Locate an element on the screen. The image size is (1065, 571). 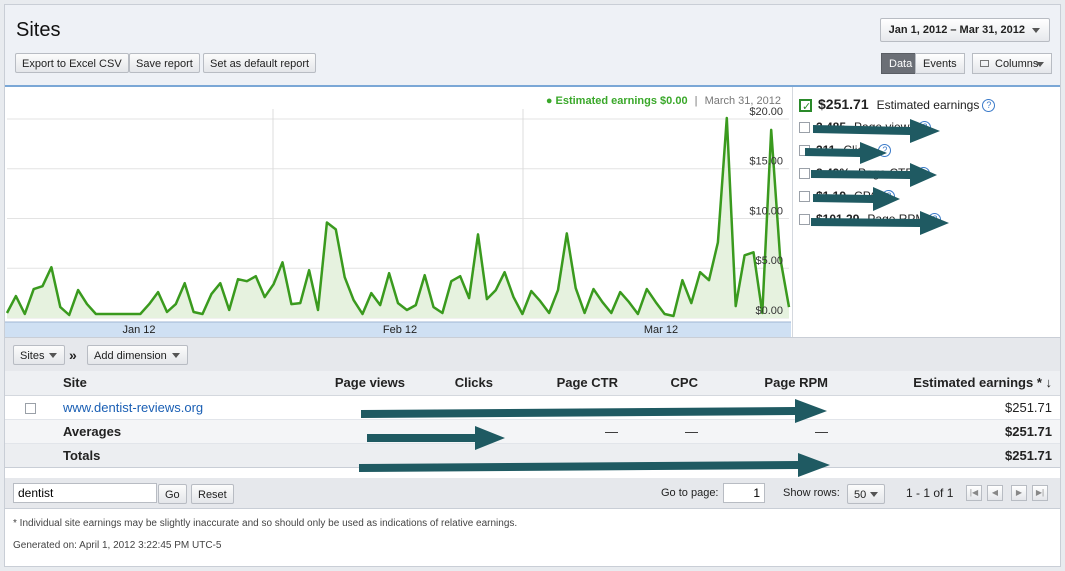
metric-label: Estimated earnings is located at coordinates (928, 105).